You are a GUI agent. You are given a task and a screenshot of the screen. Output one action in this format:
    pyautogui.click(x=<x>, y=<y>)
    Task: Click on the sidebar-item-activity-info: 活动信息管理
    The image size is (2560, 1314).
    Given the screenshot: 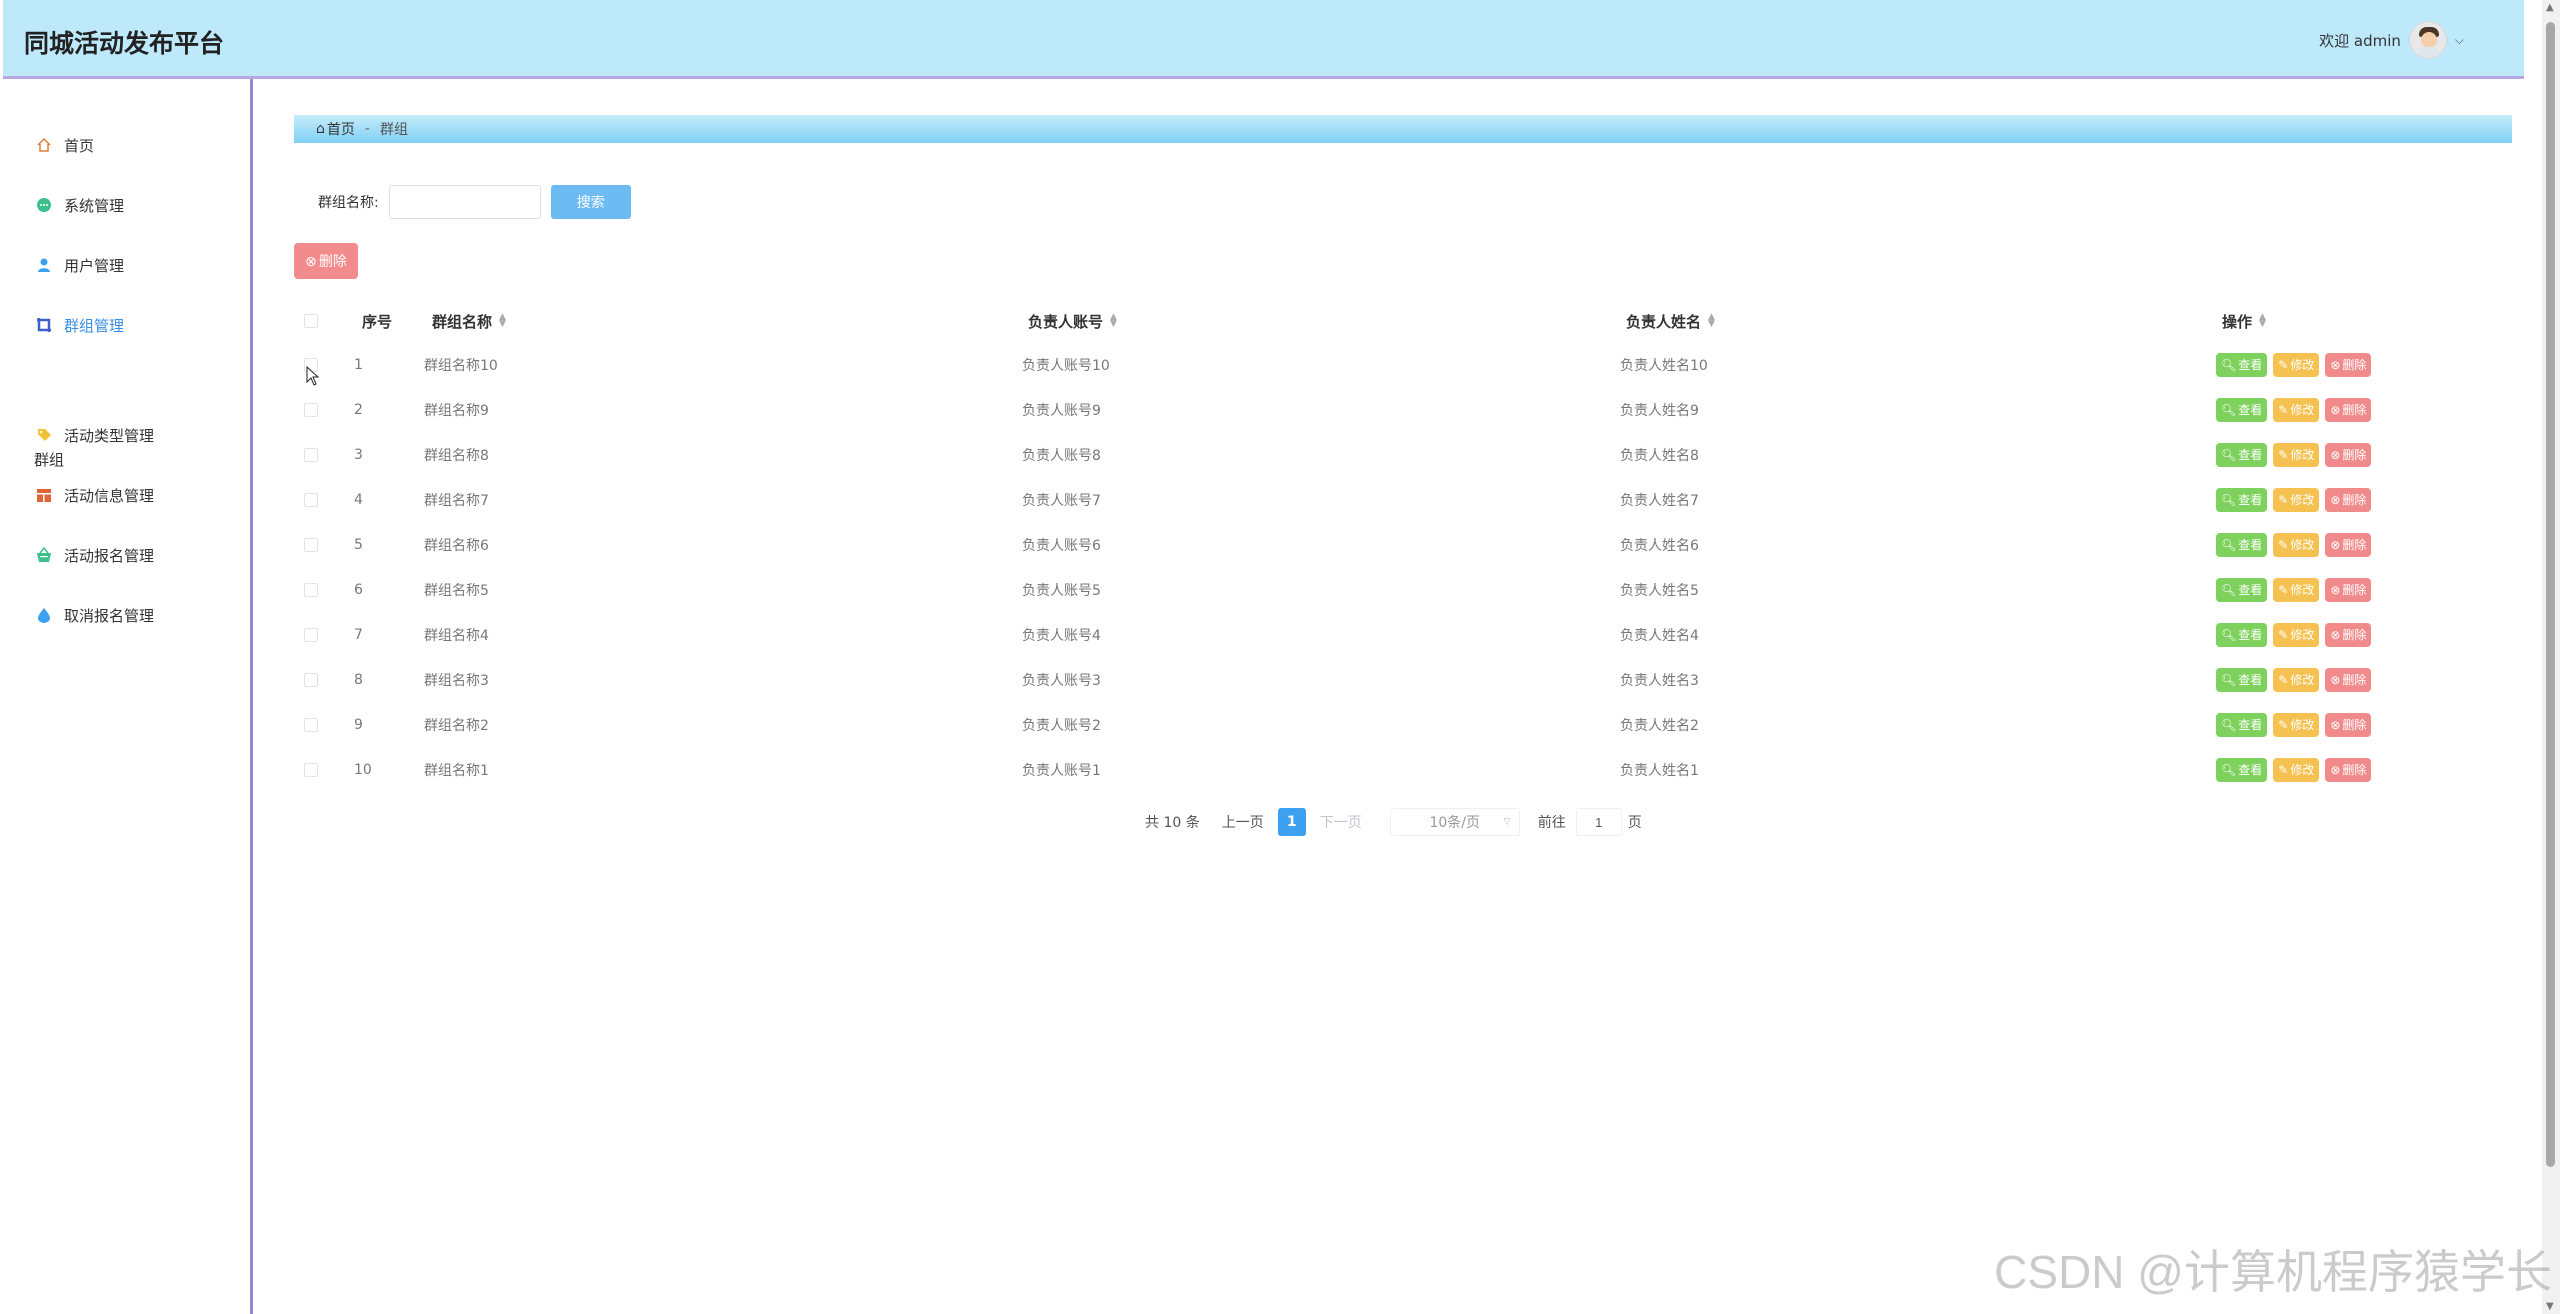 What is the action you would take?
    pyautogui.click(x=95, y=495)
    